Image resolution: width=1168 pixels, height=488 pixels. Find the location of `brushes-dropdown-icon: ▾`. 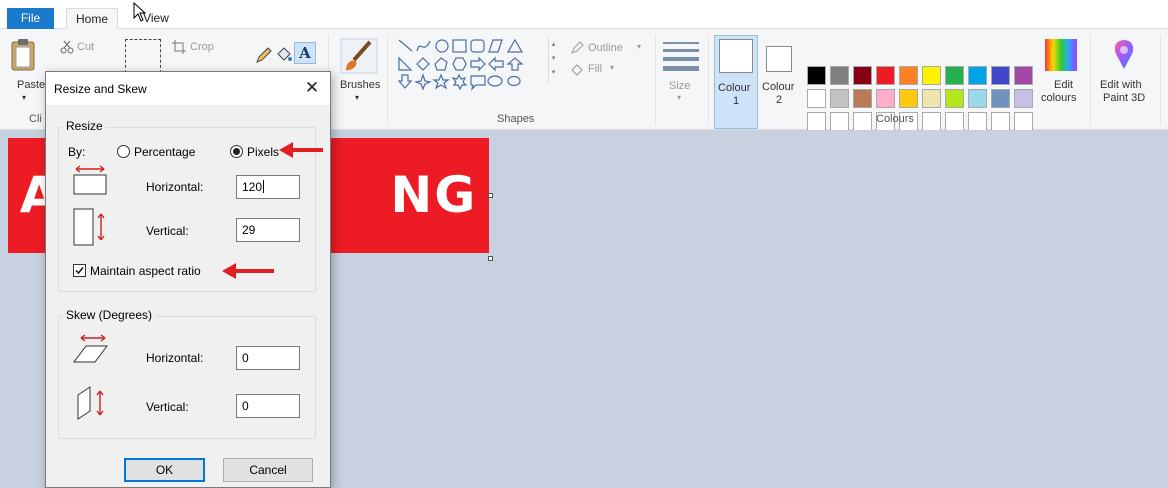

brushes-dropdown-icon: ▾ is located at coordinates (357, 97).